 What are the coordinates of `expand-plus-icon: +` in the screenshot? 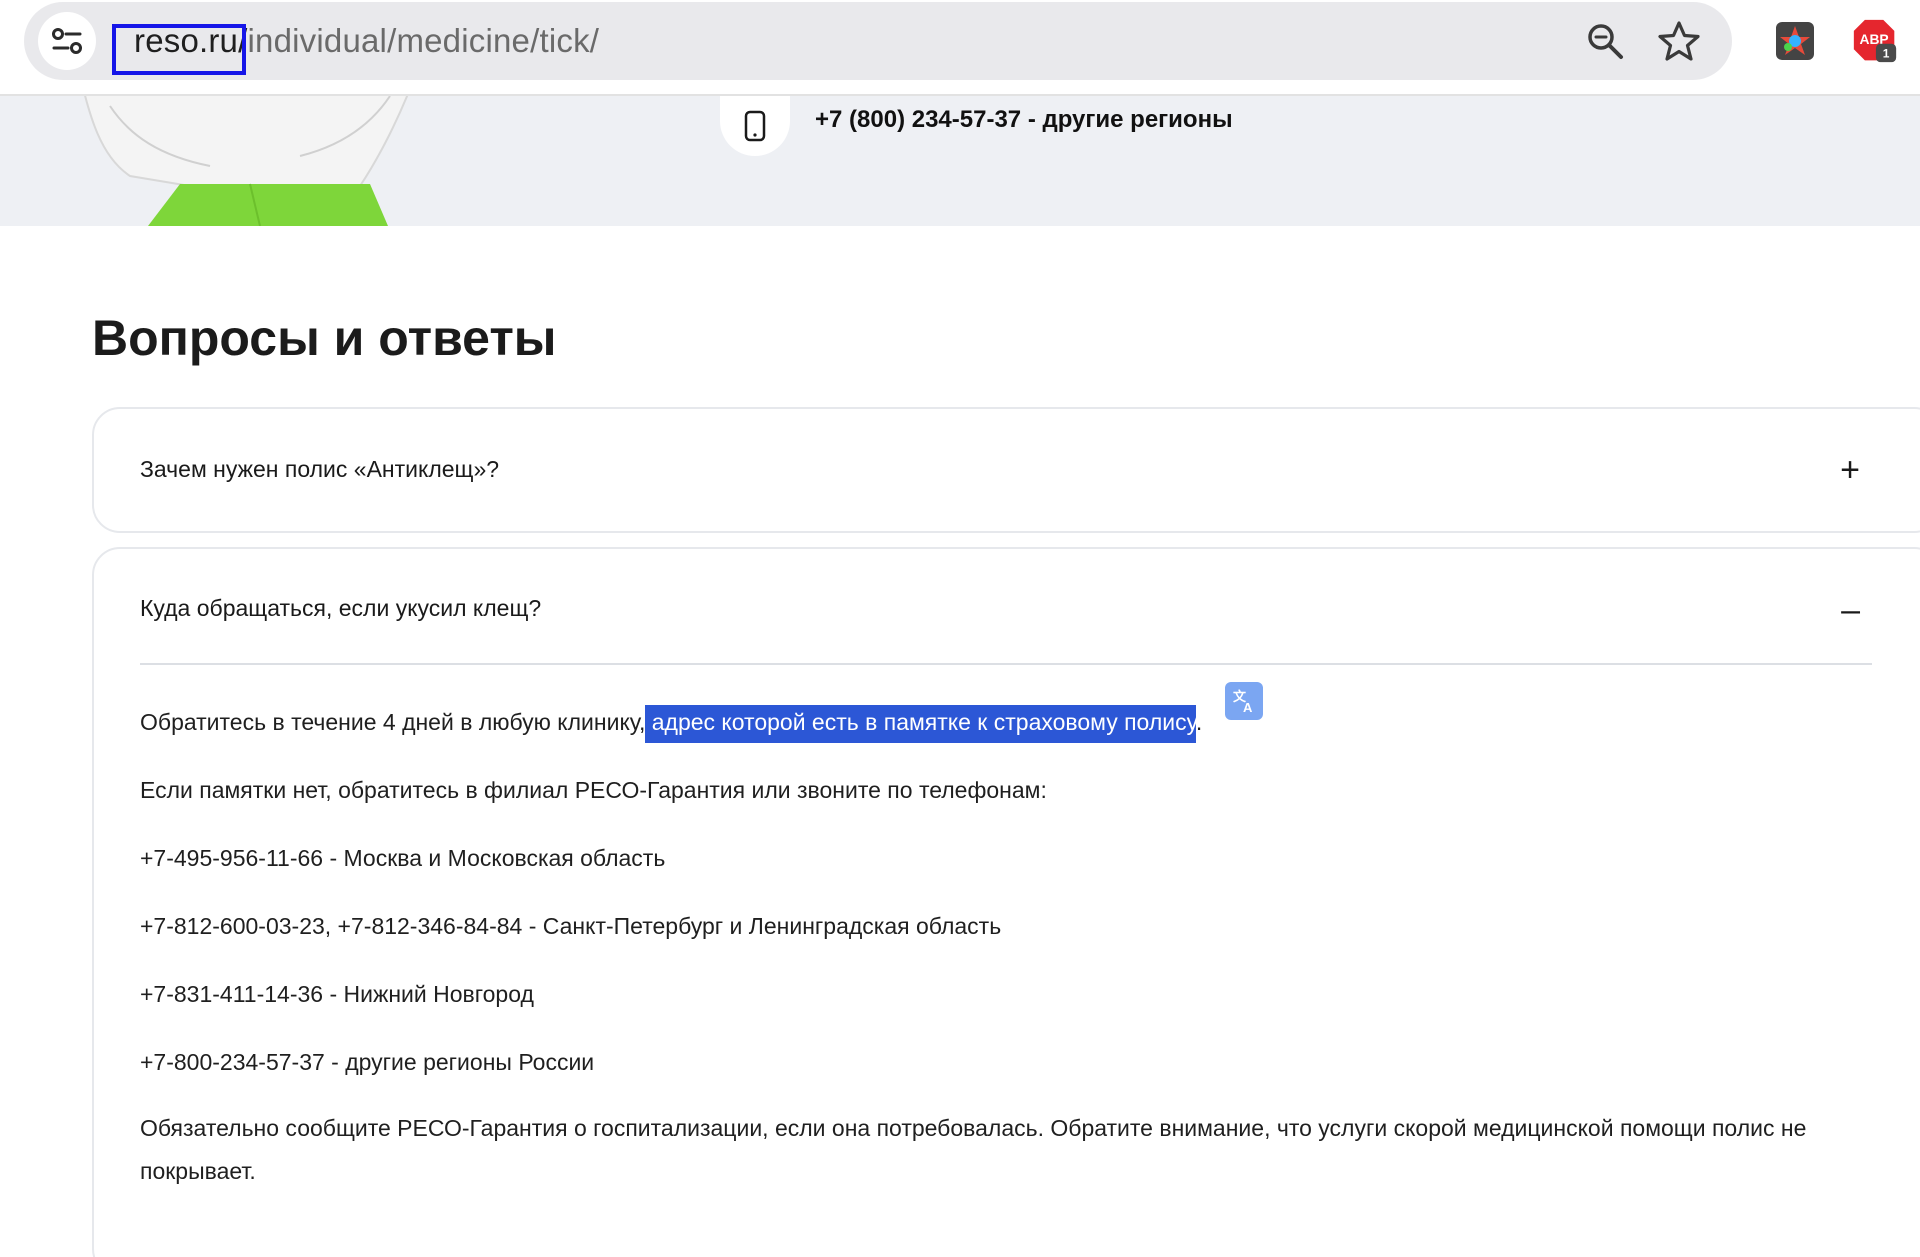 It's located at (1850, 470).